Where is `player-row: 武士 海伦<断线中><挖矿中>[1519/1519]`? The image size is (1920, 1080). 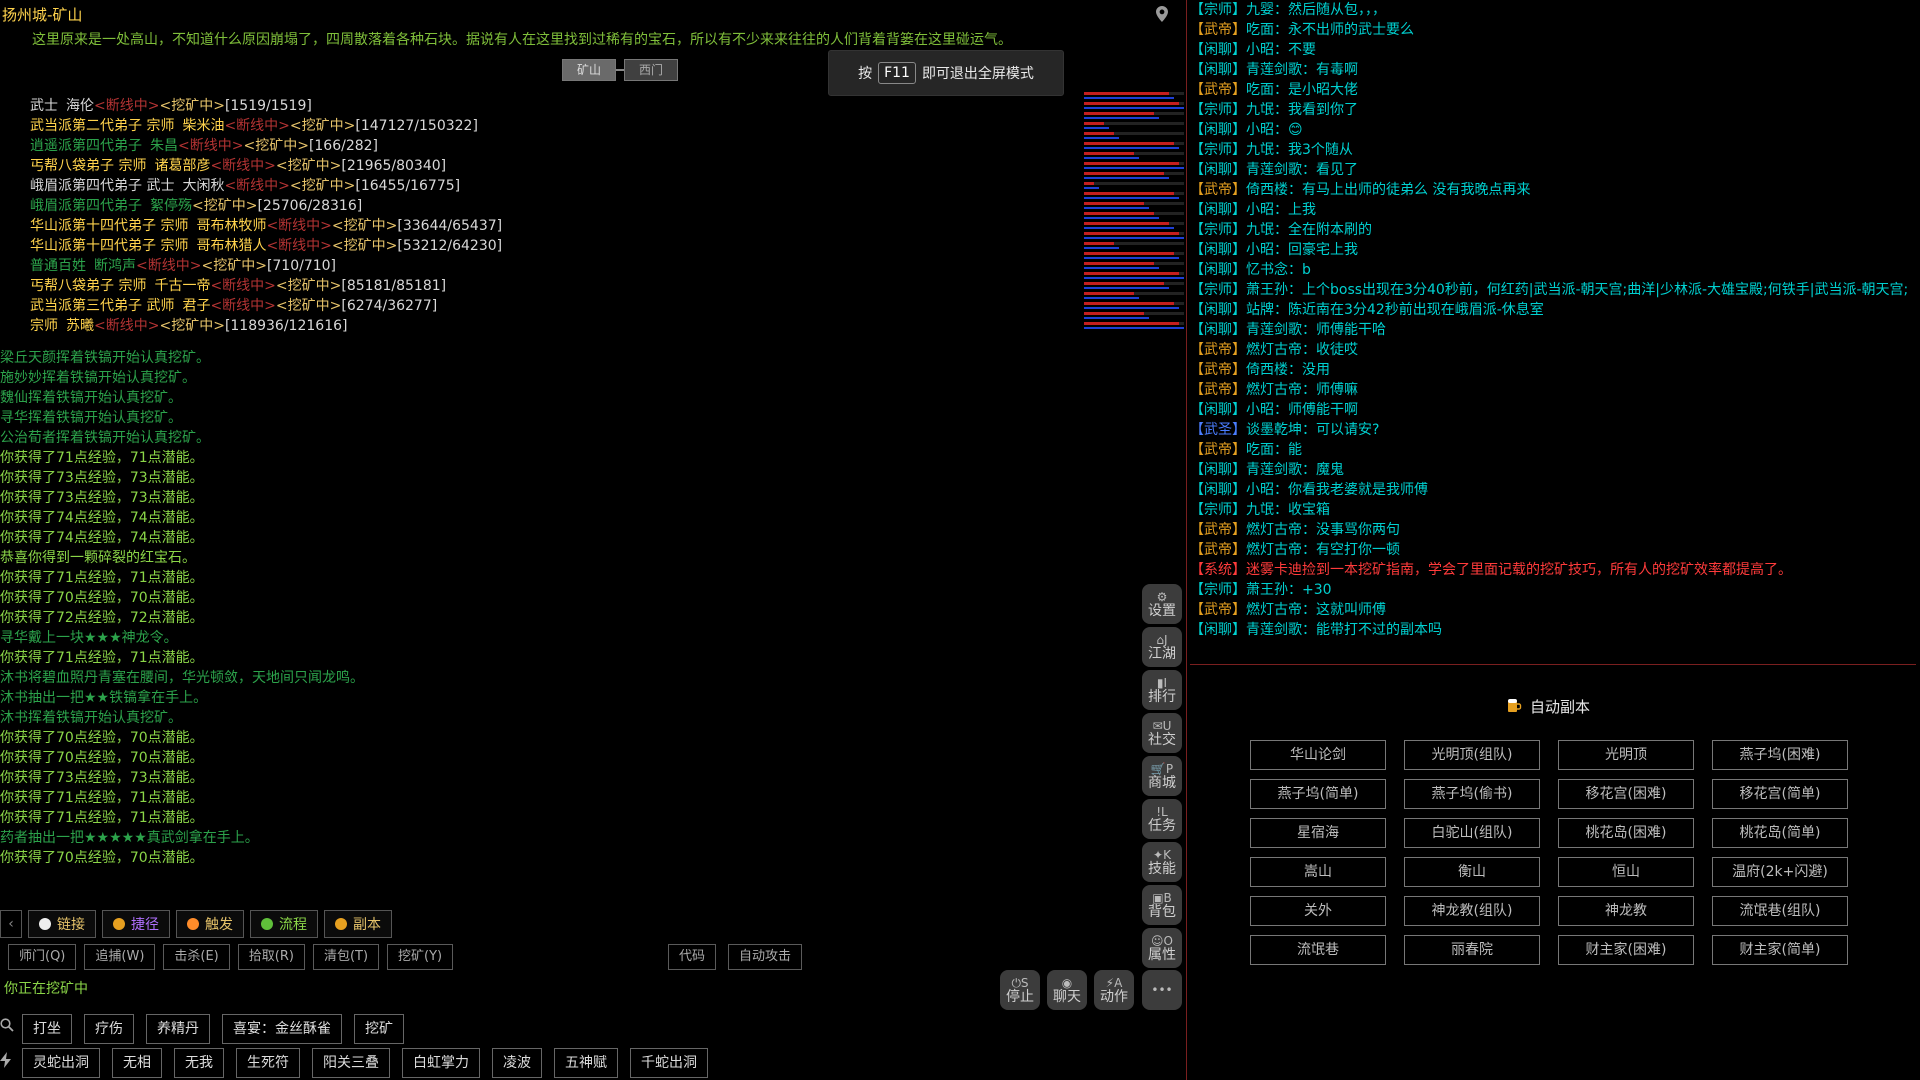 player-row: 武士 海伦<断线中><挖矿中>[1519/1519] is located at coordinates (555, 106).